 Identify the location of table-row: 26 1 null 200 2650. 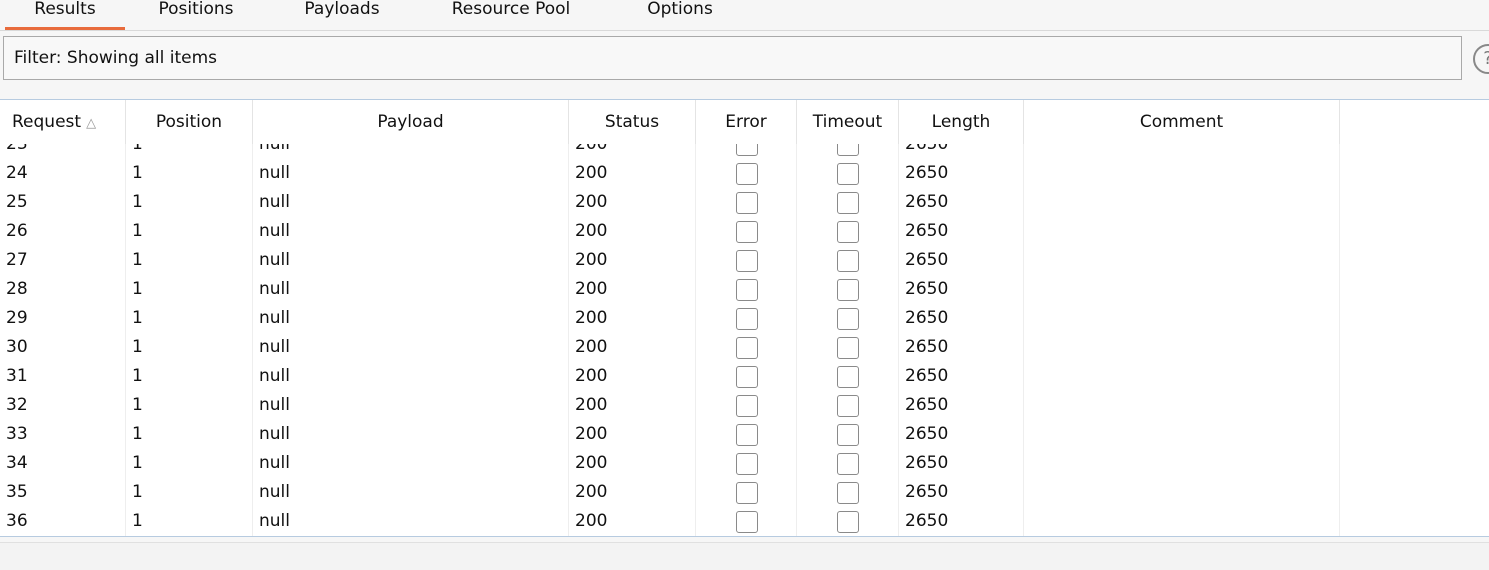
(744, 231).